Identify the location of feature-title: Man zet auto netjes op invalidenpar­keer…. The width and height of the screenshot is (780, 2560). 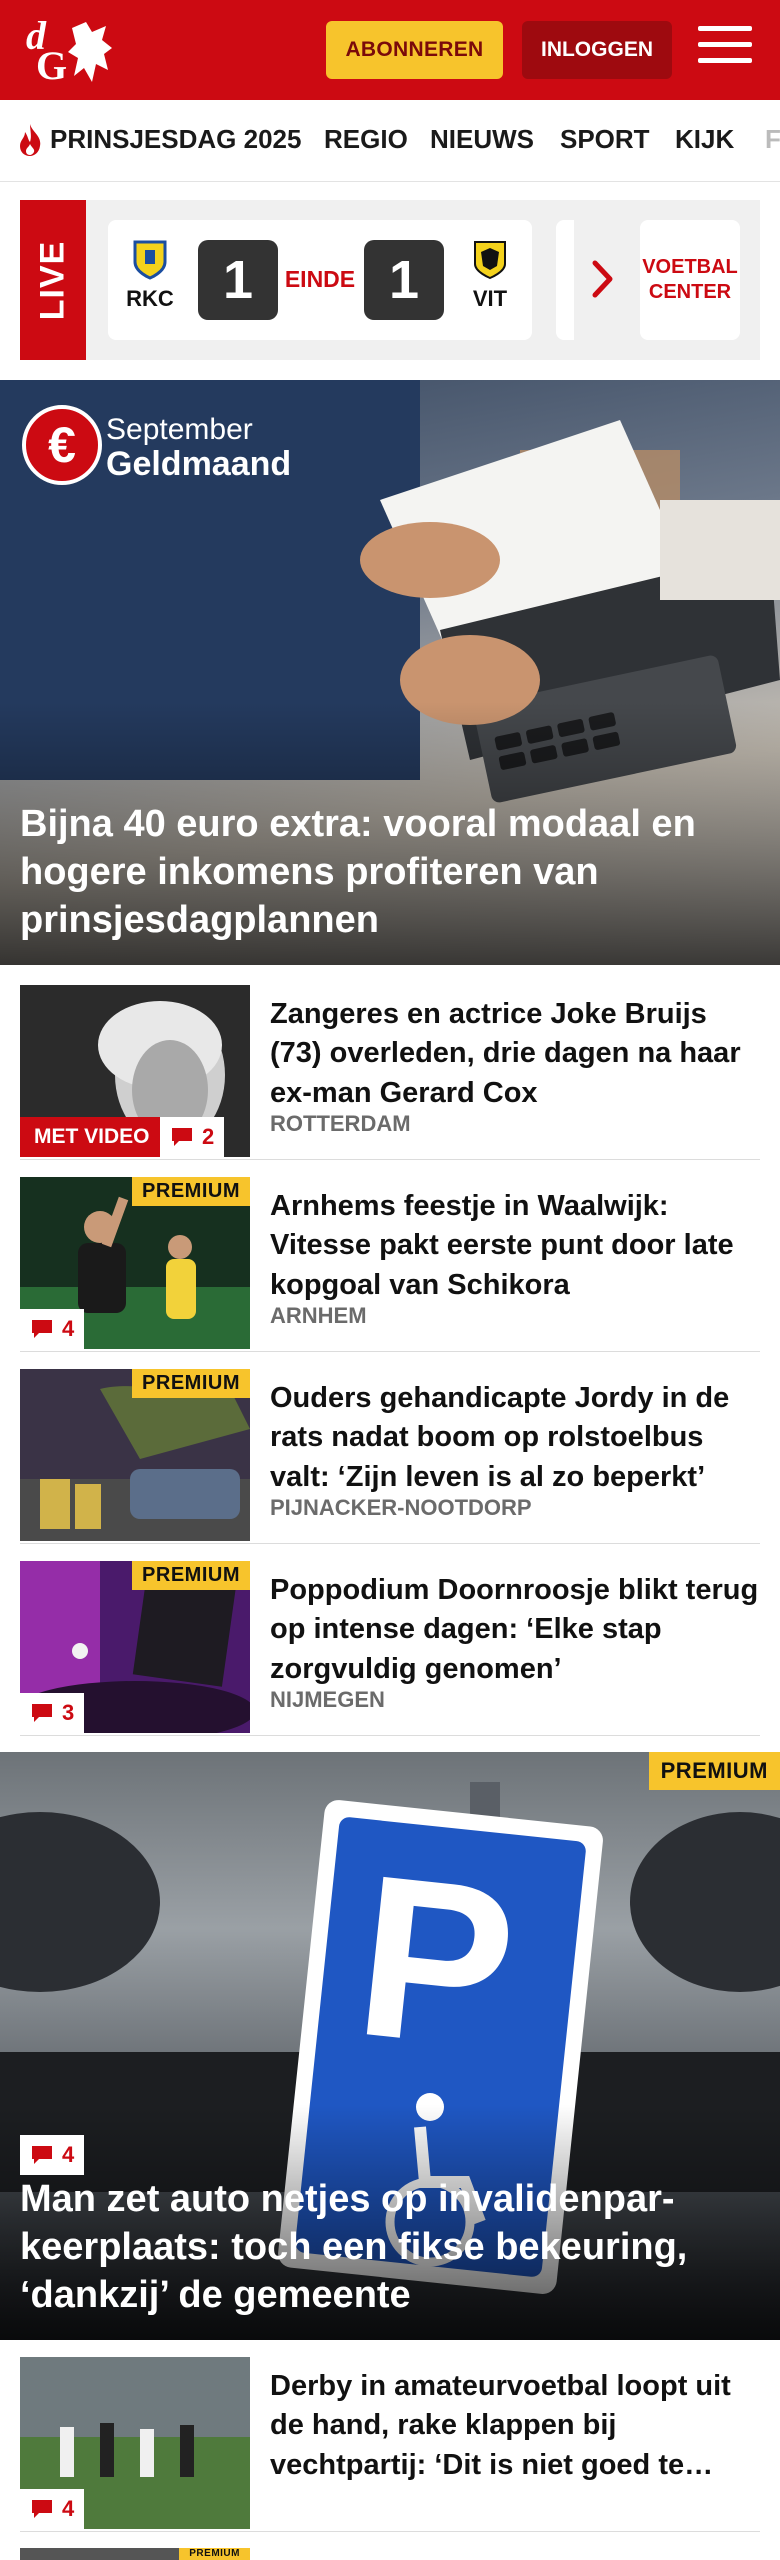
(390, 2248).